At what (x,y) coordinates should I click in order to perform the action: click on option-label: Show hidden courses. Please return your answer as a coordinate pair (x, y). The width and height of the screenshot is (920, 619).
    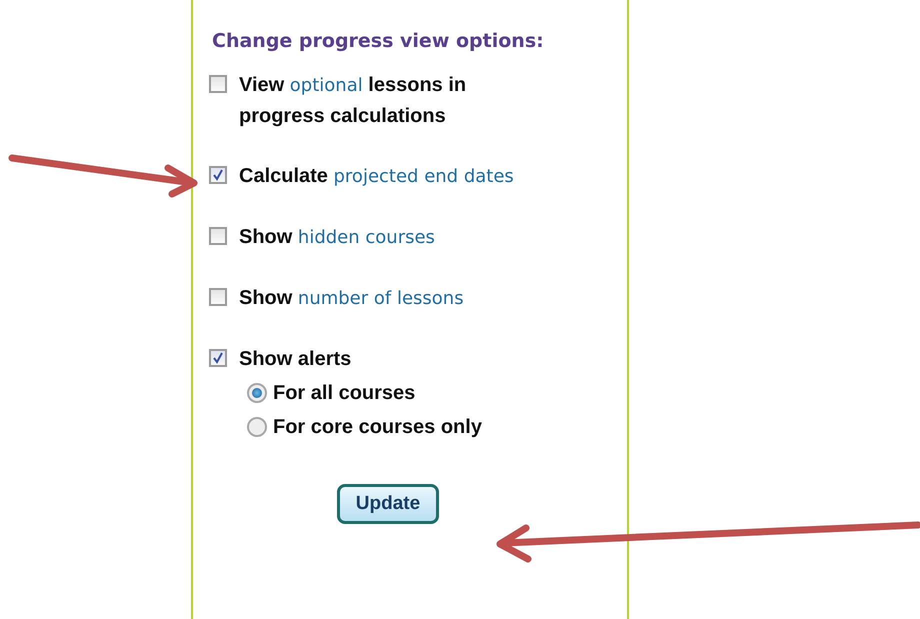
    Looking at the image, I should click on (384, 237).